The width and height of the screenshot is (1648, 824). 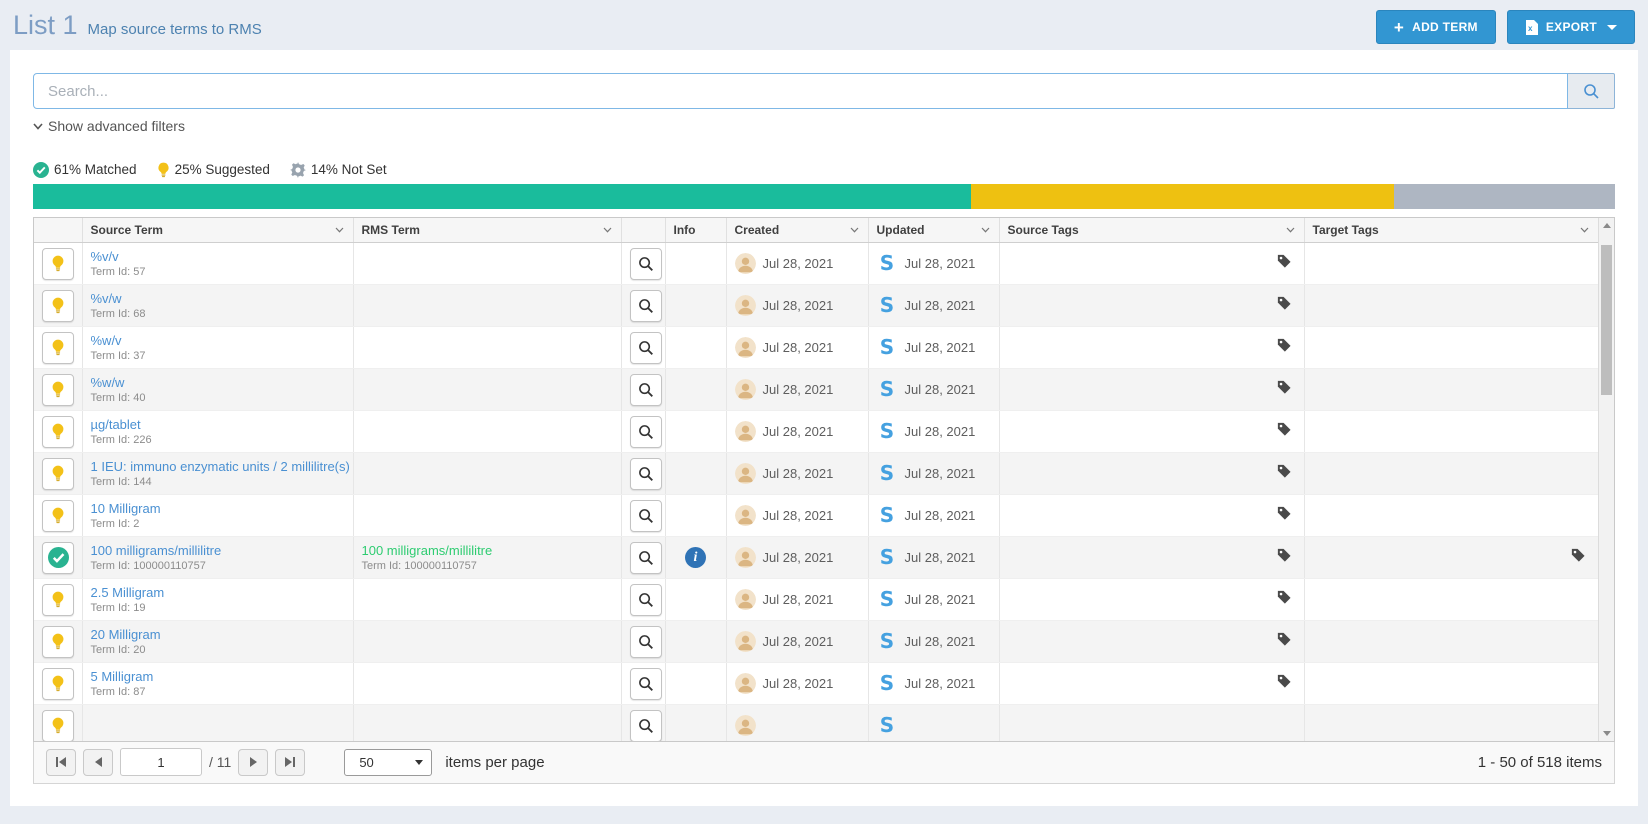 I want to click on show-advanced-filters-toggle: Show advanced filters, so click(x=109, y=126).